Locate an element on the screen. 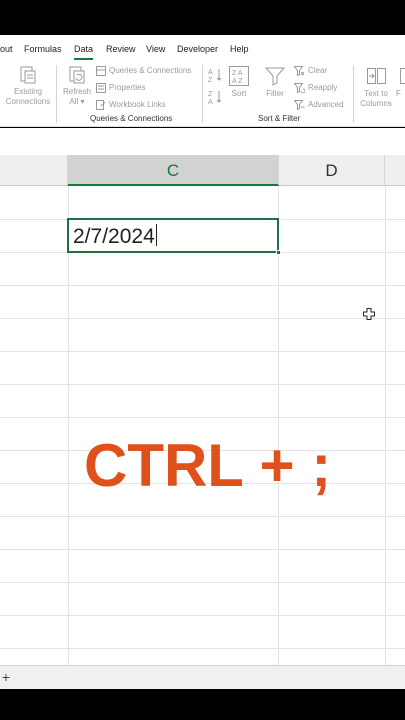 The image size is (405, 720). tab-help: Help is located at coordinates (239, 48).